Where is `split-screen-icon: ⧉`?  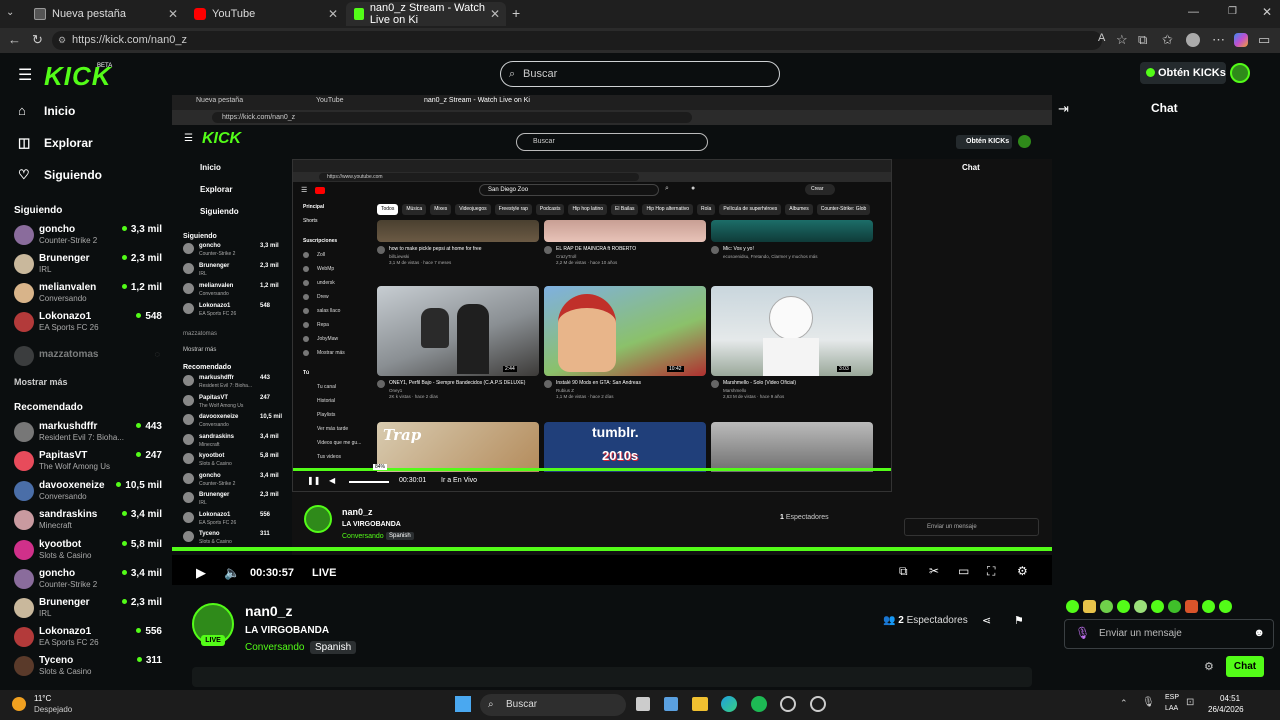
split-screen-icon: ⧉ is located at coordinates (1142, 40).